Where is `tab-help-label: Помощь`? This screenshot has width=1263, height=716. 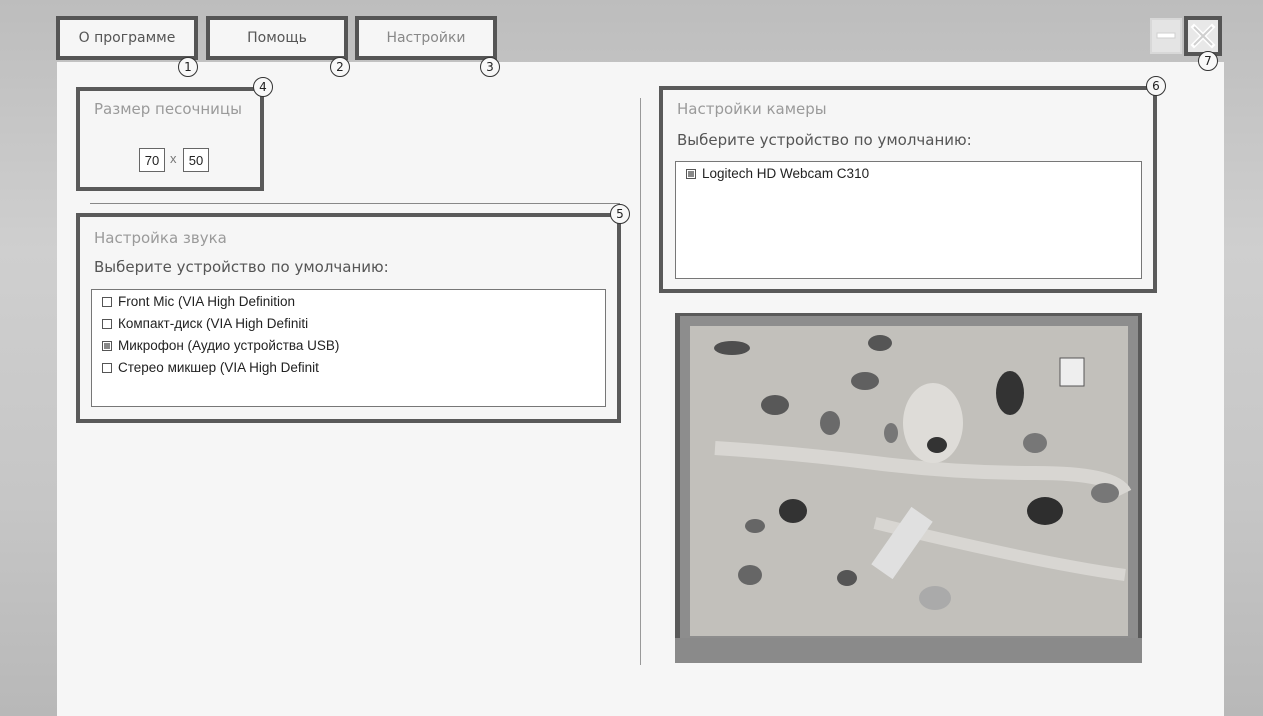
tab-help-label: Помощь is located at coordinates (277, 38).